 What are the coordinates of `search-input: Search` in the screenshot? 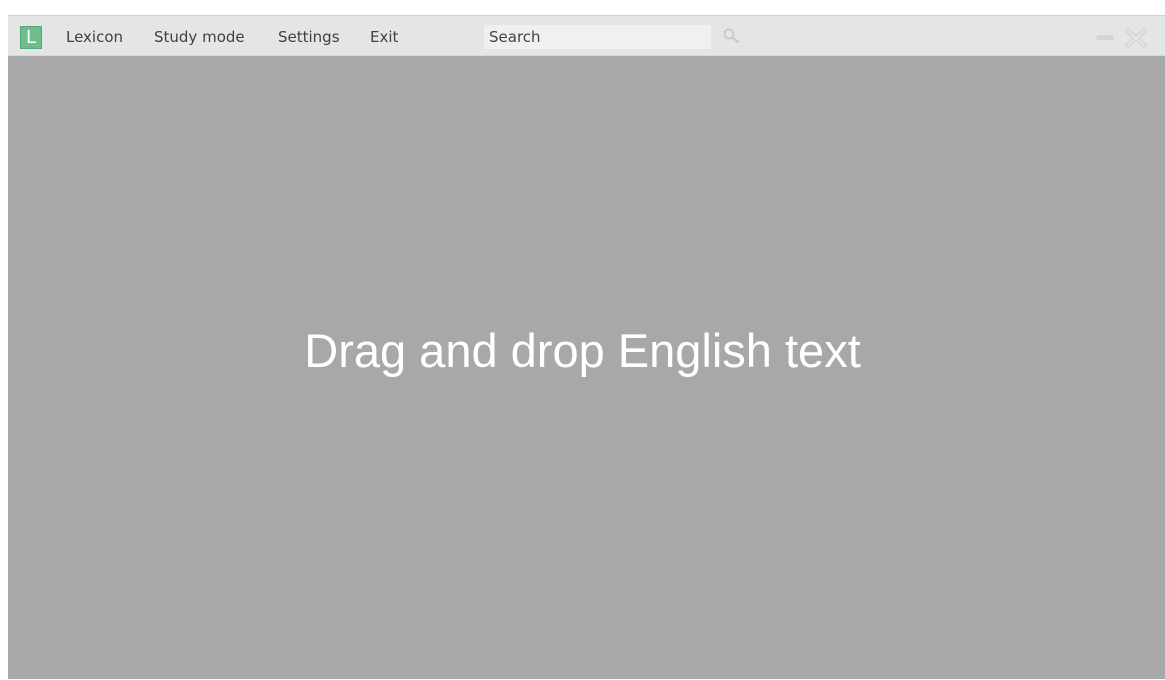 It's located at (597, 37).